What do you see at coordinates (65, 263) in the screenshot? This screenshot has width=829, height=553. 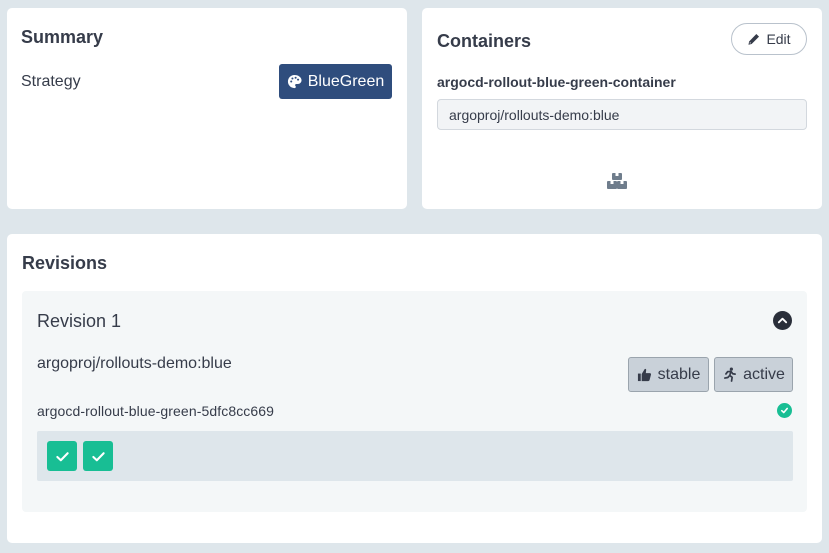 I see `revisions-title: Revisions` at bounding box center [65, 263].